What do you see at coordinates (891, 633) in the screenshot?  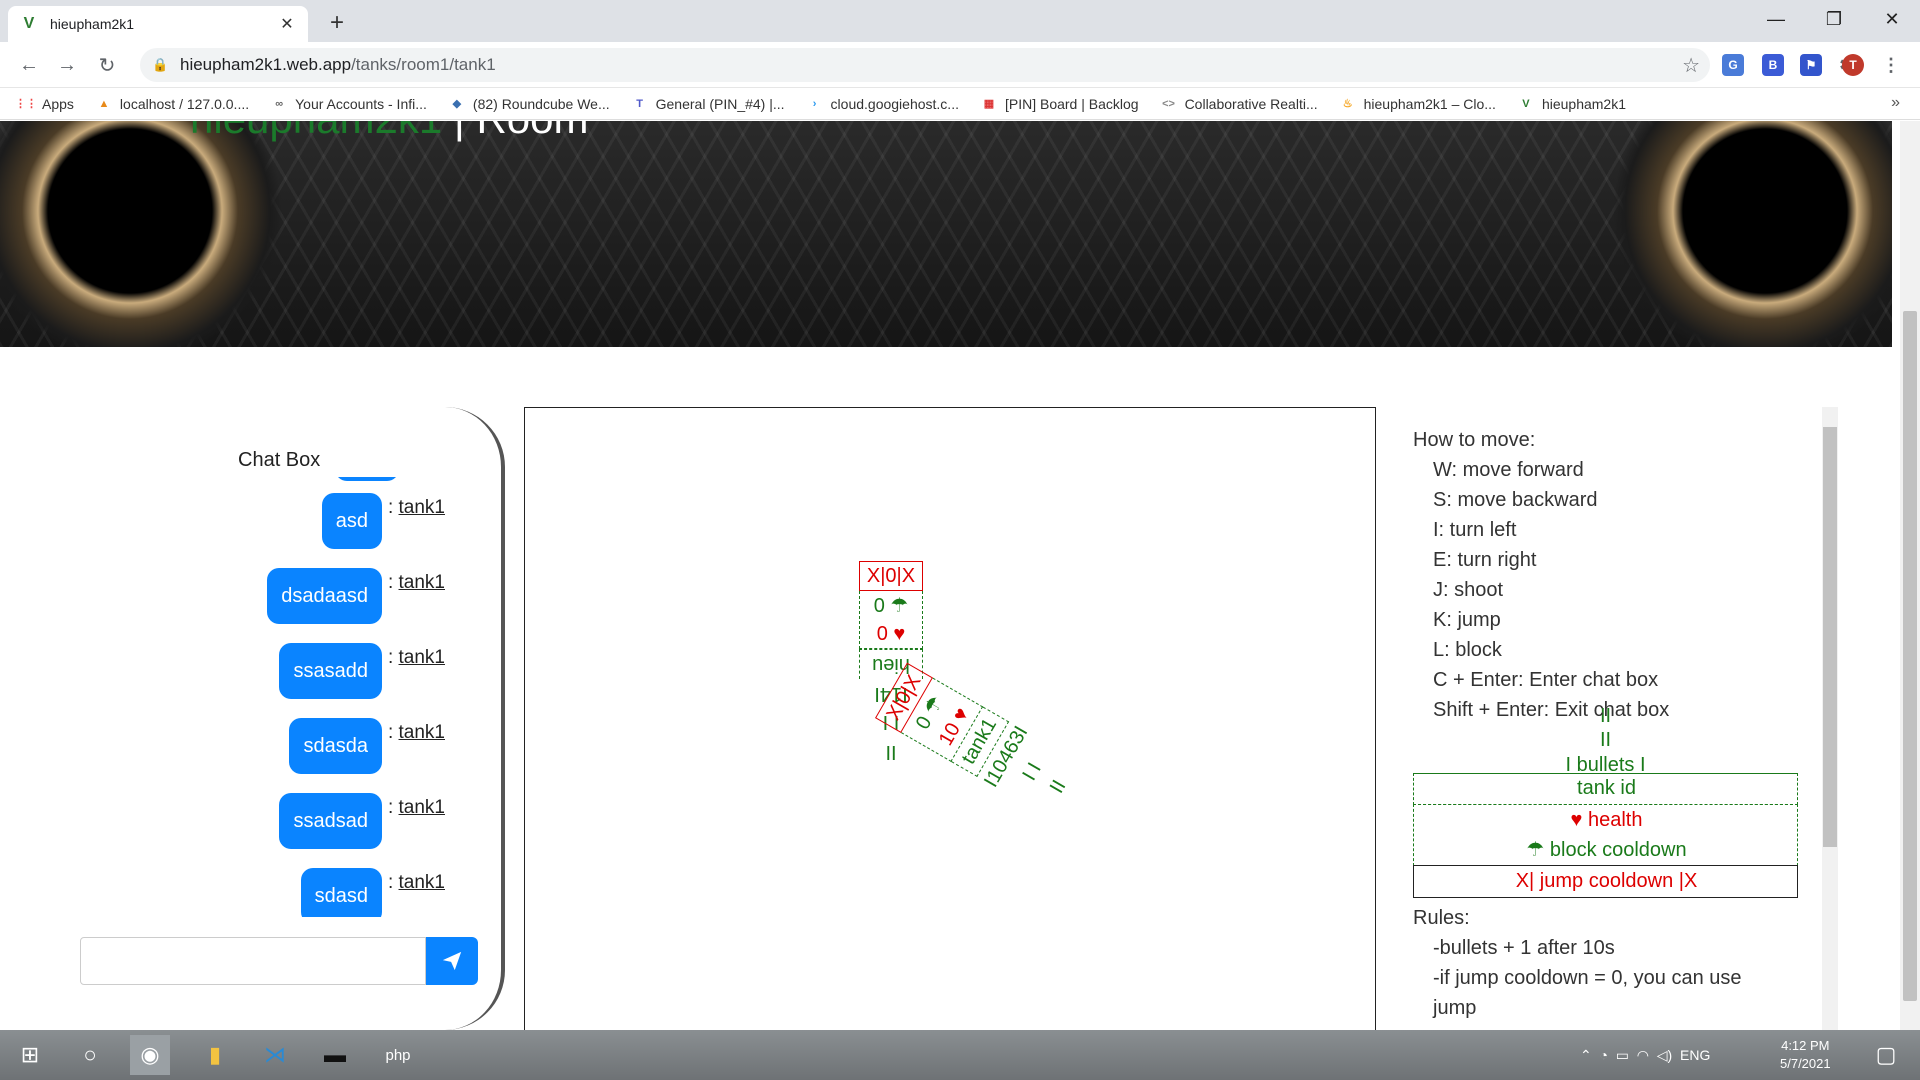 I see `tank-health: 0 ♥` at bounding box center [891, 633].